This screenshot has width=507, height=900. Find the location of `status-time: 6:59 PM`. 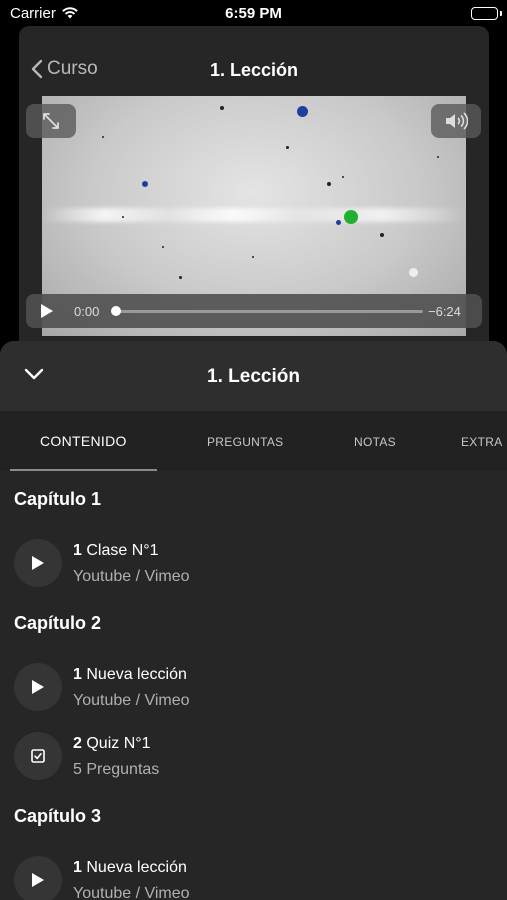

status-time: 6:59 PM is located at coordinates (253, 13).